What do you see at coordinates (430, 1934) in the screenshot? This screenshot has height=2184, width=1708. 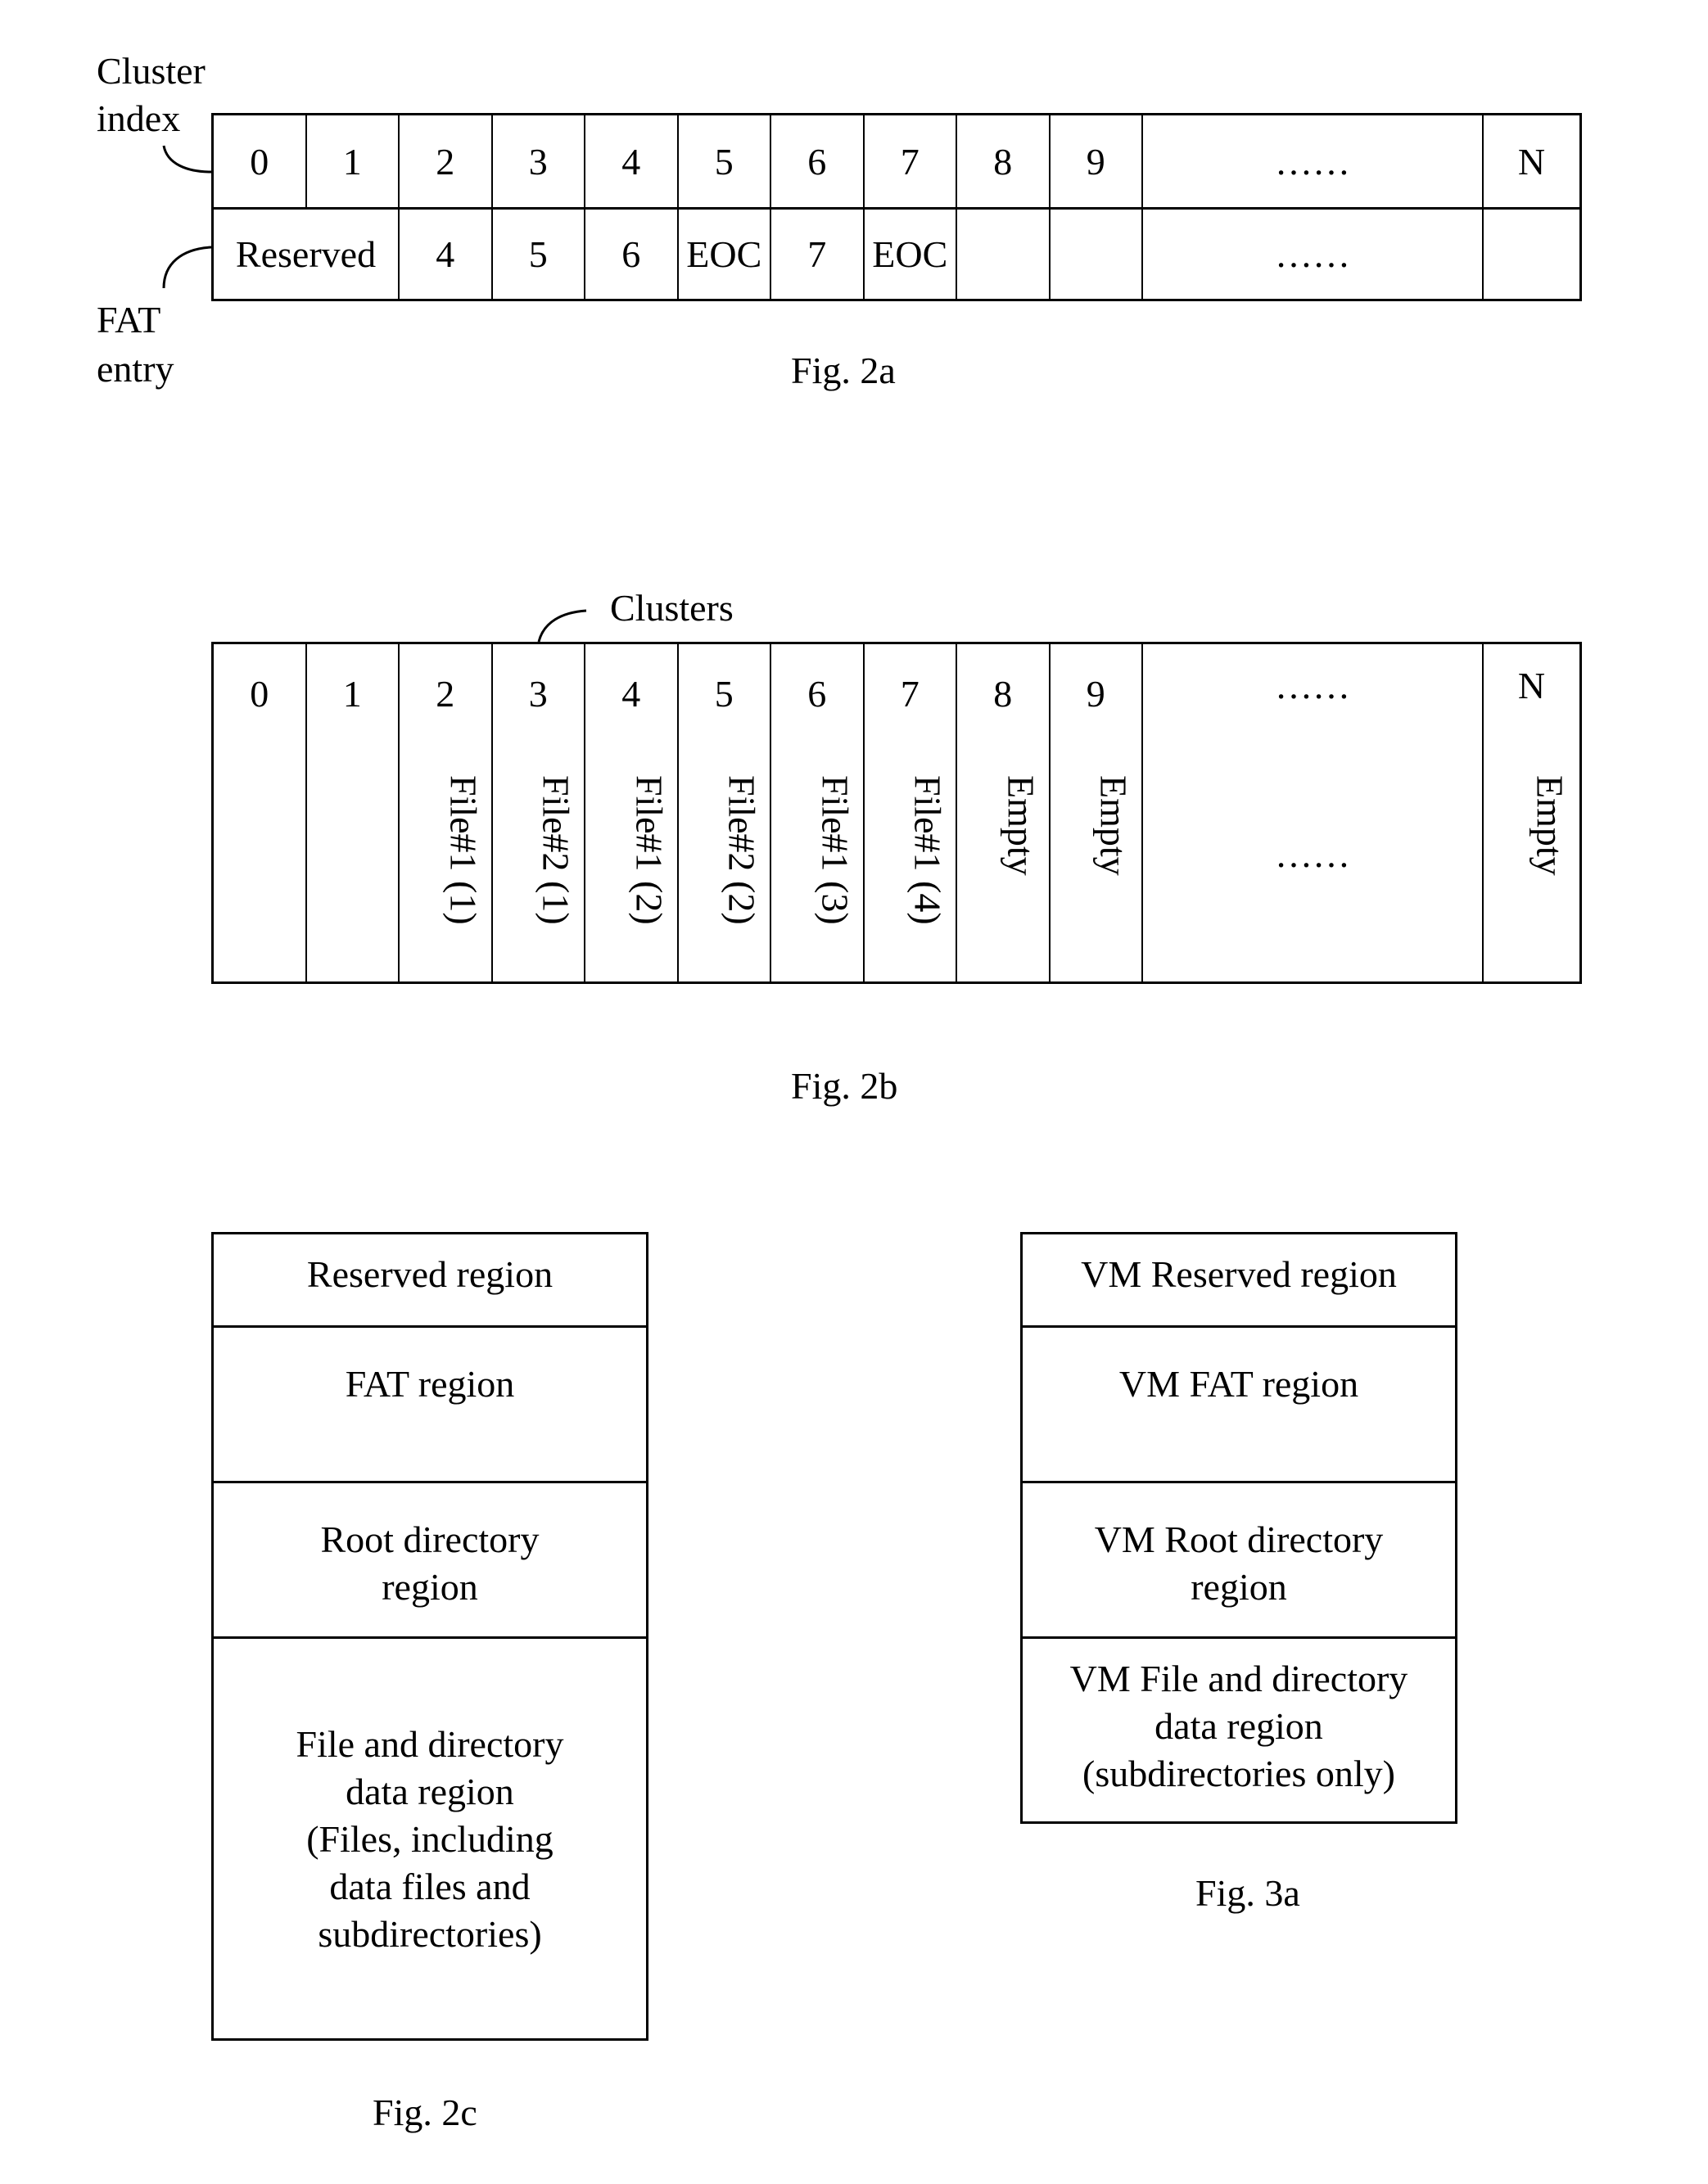 I see `region-label-line: subdirectories)` at bounding box center [430, 1934].